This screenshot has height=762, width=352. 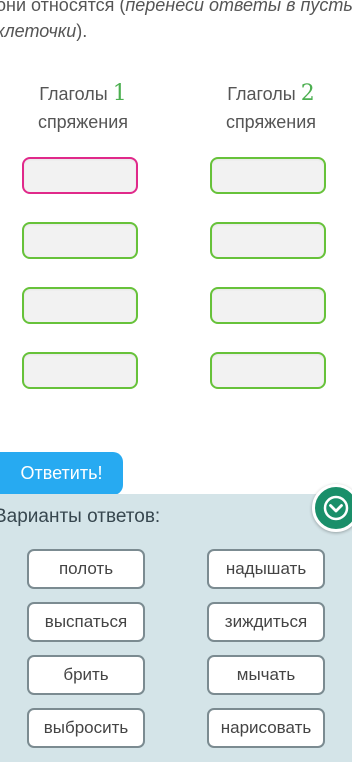 I want to click on variant-chip: брить, so click(x=86, y=675).